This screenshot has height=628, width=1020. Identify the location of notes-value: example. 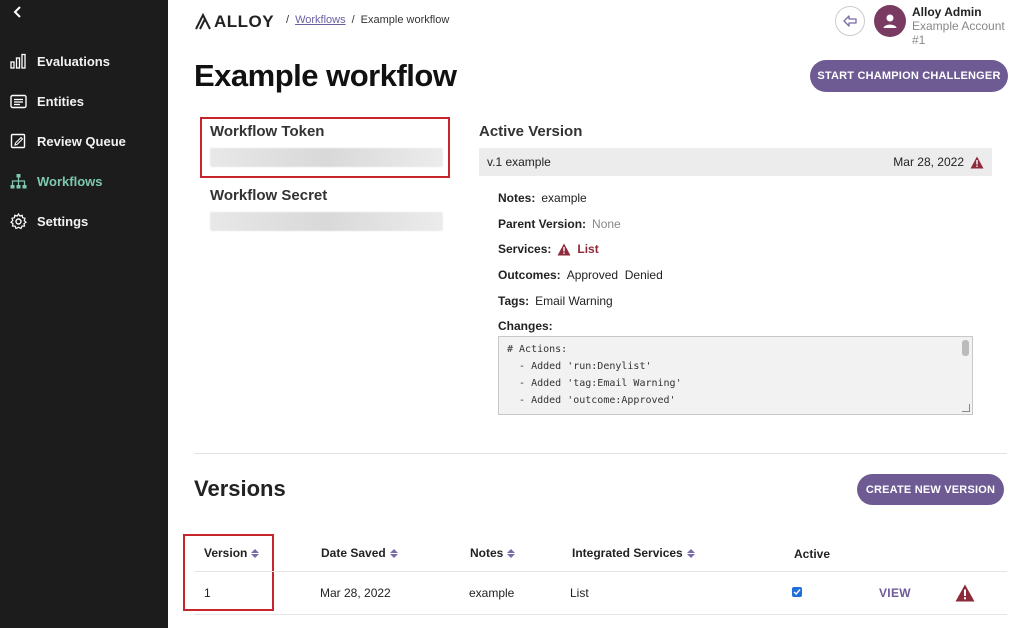
(564, 198).